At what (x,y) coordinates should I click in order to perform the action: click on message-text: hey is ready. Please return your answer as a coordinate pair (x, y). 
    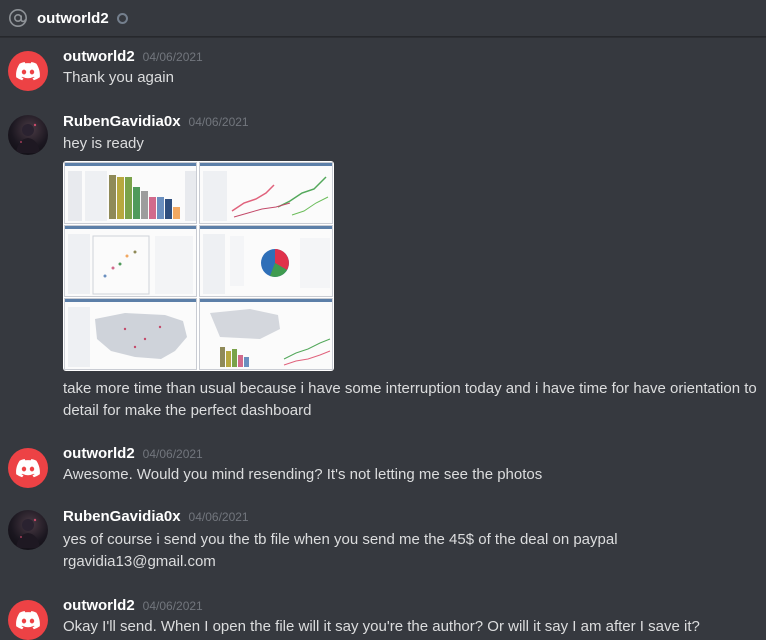
    Looking at the image, I should click on (103, 143).